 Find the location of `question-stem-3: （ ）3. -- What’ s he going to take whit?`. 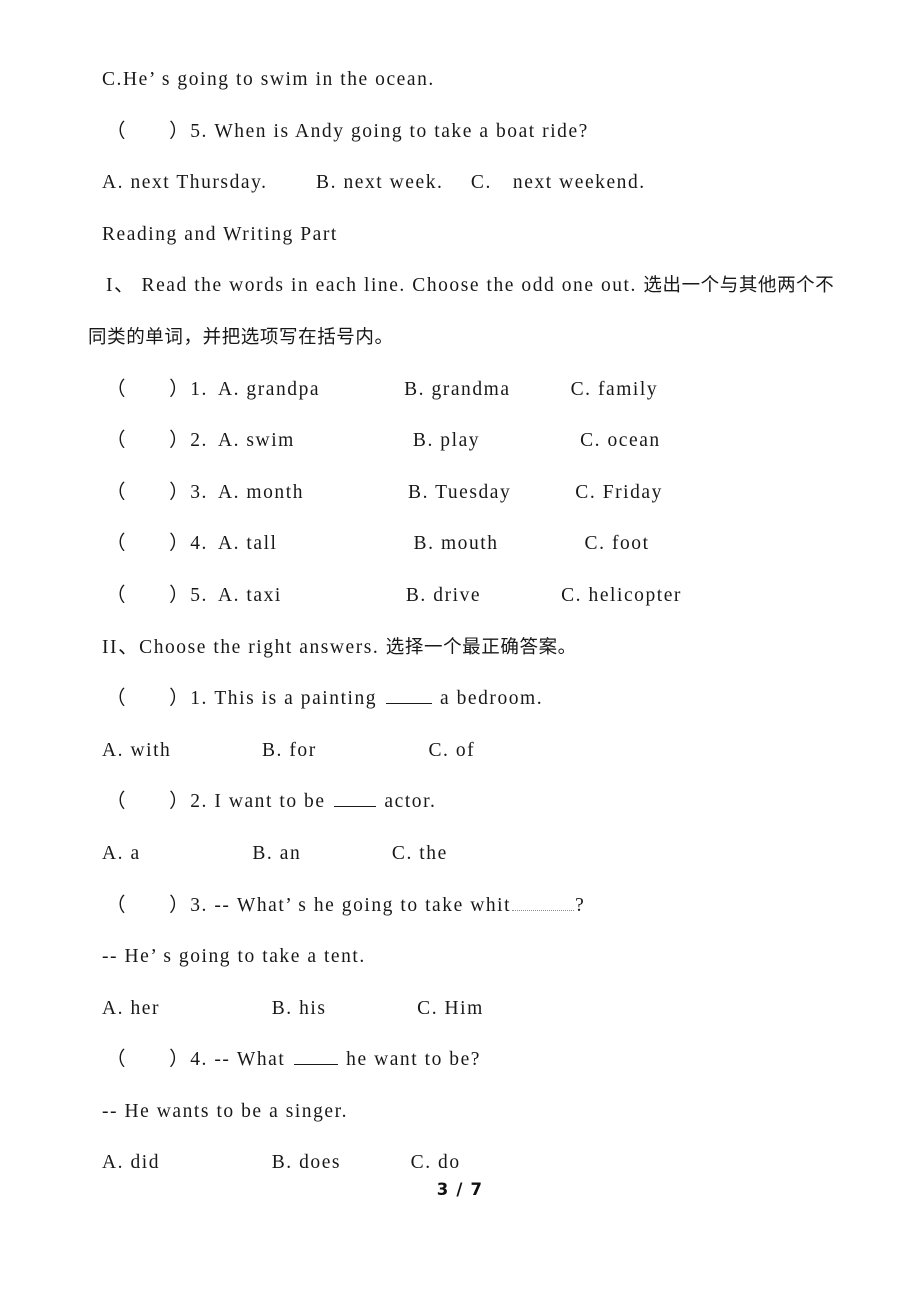

question-stem-3: （ ）3. -- What’ s he going to take whit? is located at coordinates (462, 906).